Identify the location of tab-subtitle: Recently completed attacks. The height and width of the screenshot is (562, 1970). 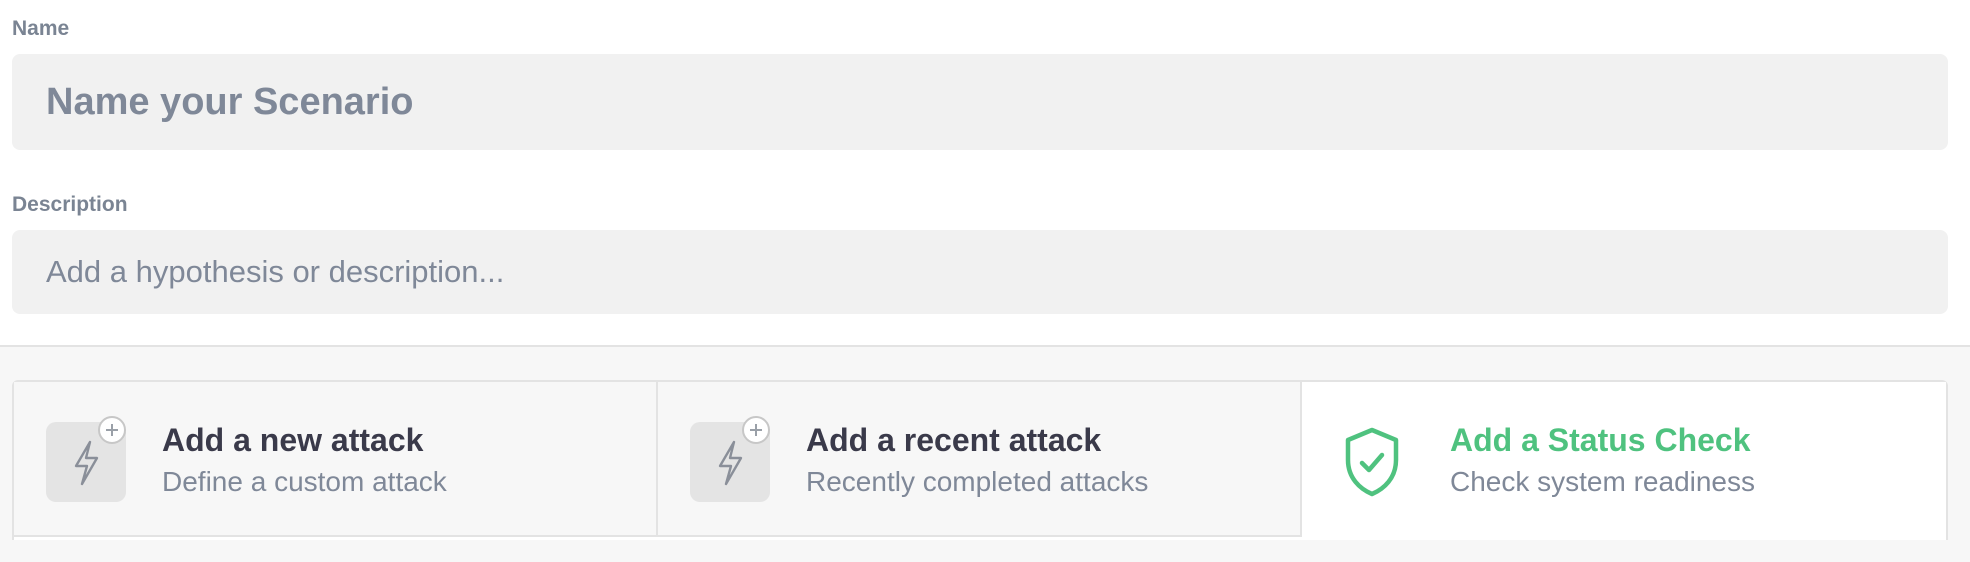
(977, 481).